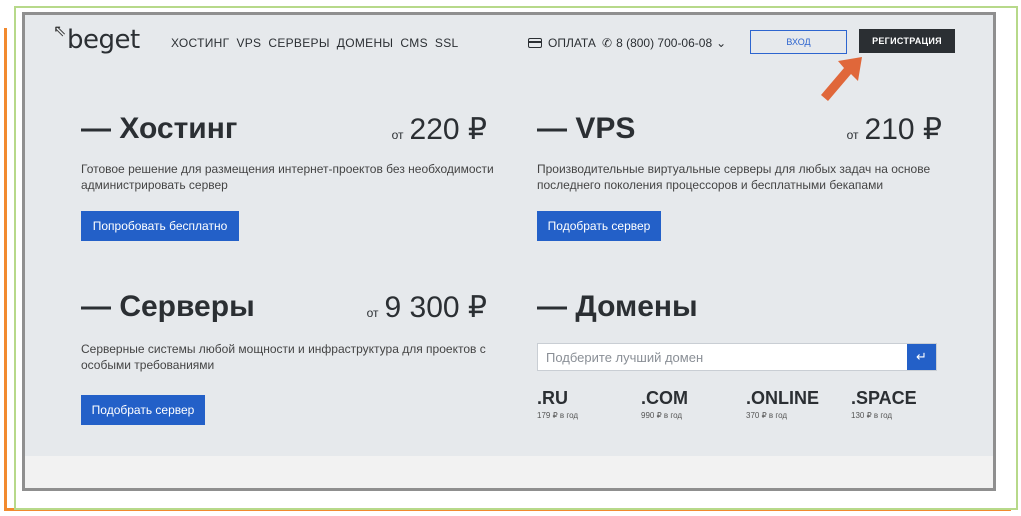  I want to click on servers-select-server-button: Подобрать сервер, so click(143, 410).